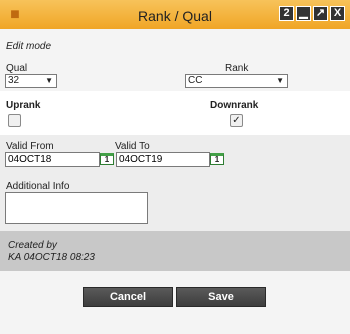 The image size is (350, 334). I want to click on maximize-button: ↗, so click(320, 13).